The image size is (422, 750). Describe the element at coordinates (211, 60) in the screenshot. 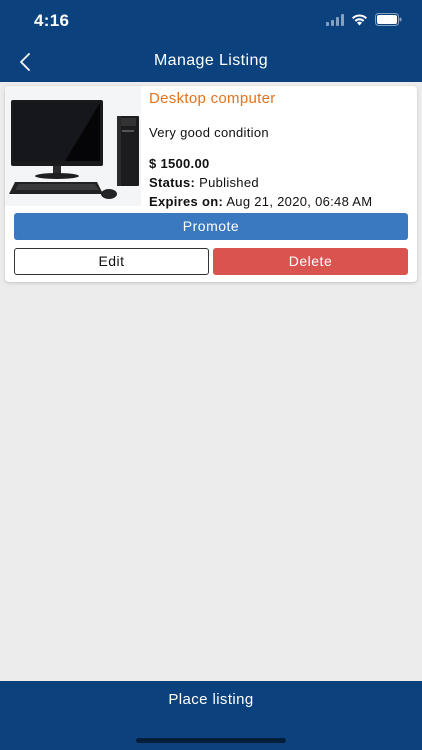

I see `page-title: Manage Listing` at that location.